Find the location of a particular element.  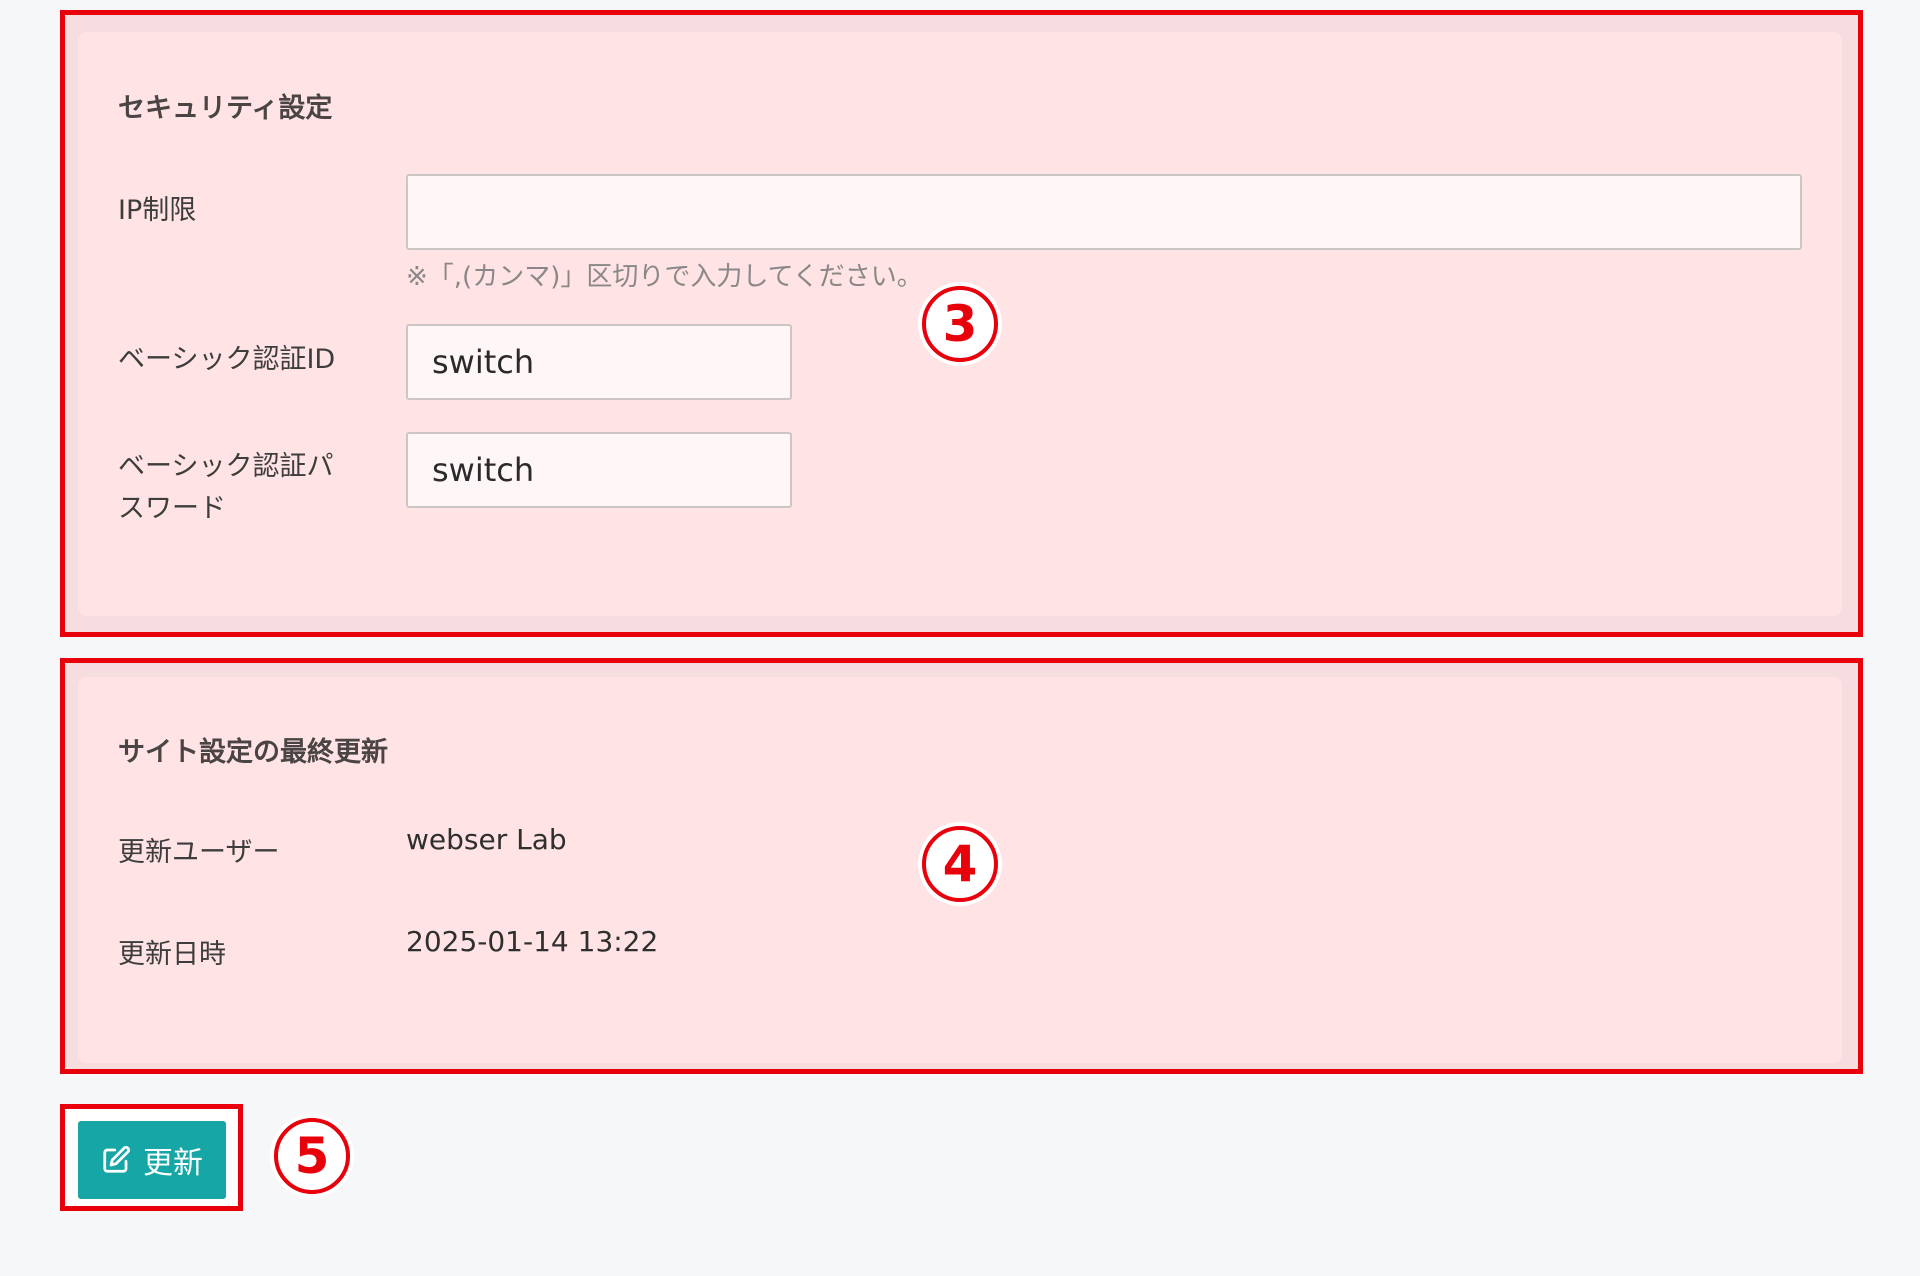

ip-restriction-hint: ※「,(カンマ)」区切りで入力してください。 is located at coordinates (664, 277).